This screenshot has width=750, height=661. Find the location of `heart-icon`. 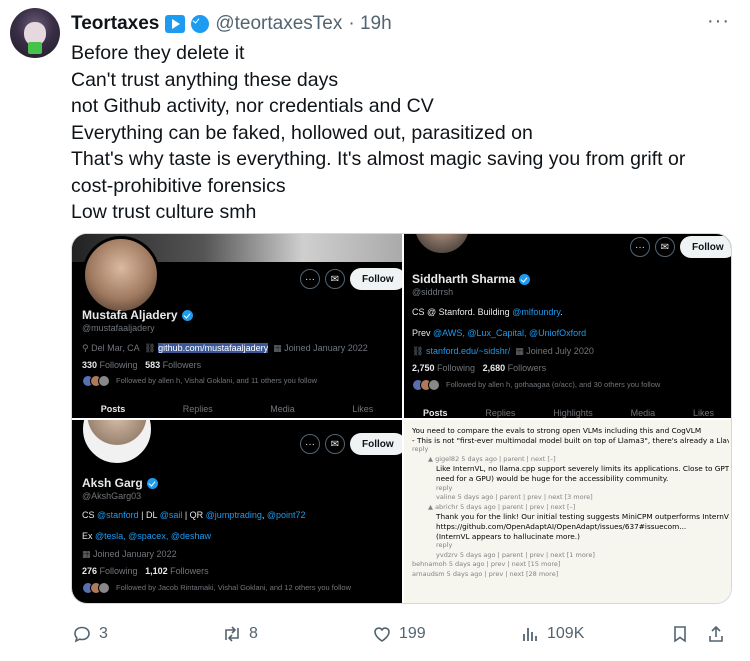

heart-icon is located at coordinates (382, 634).